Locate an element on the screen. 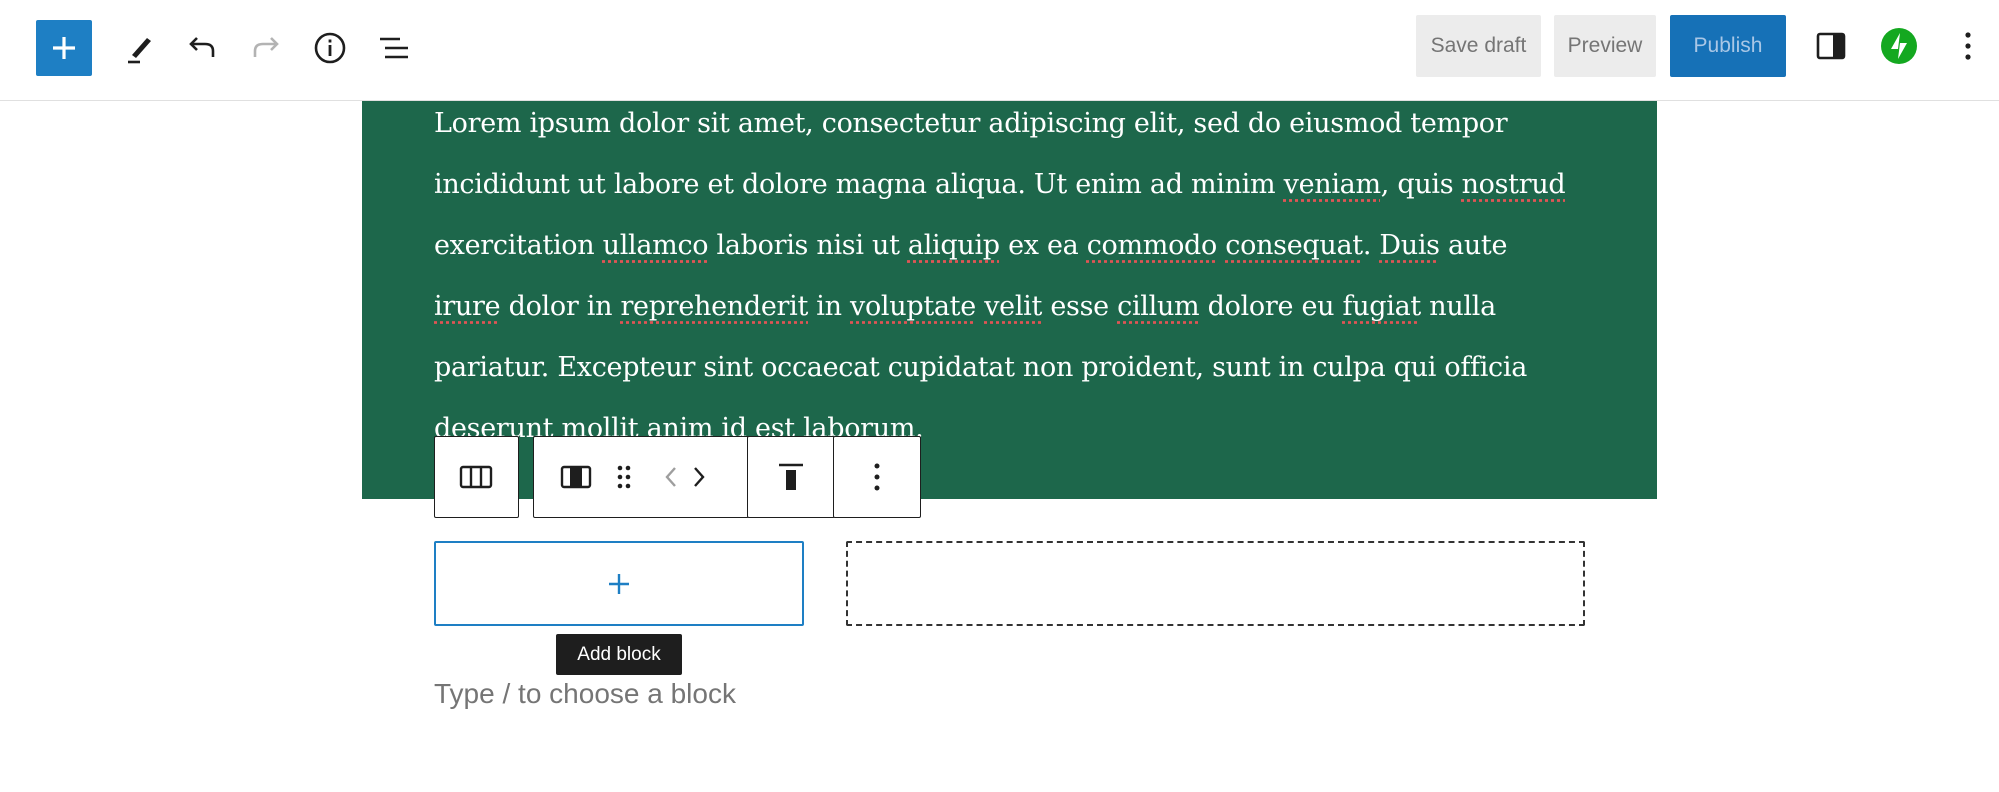 This screenshot has height=792, width=1999. align-top-icon is located at coordinates (790, 476).